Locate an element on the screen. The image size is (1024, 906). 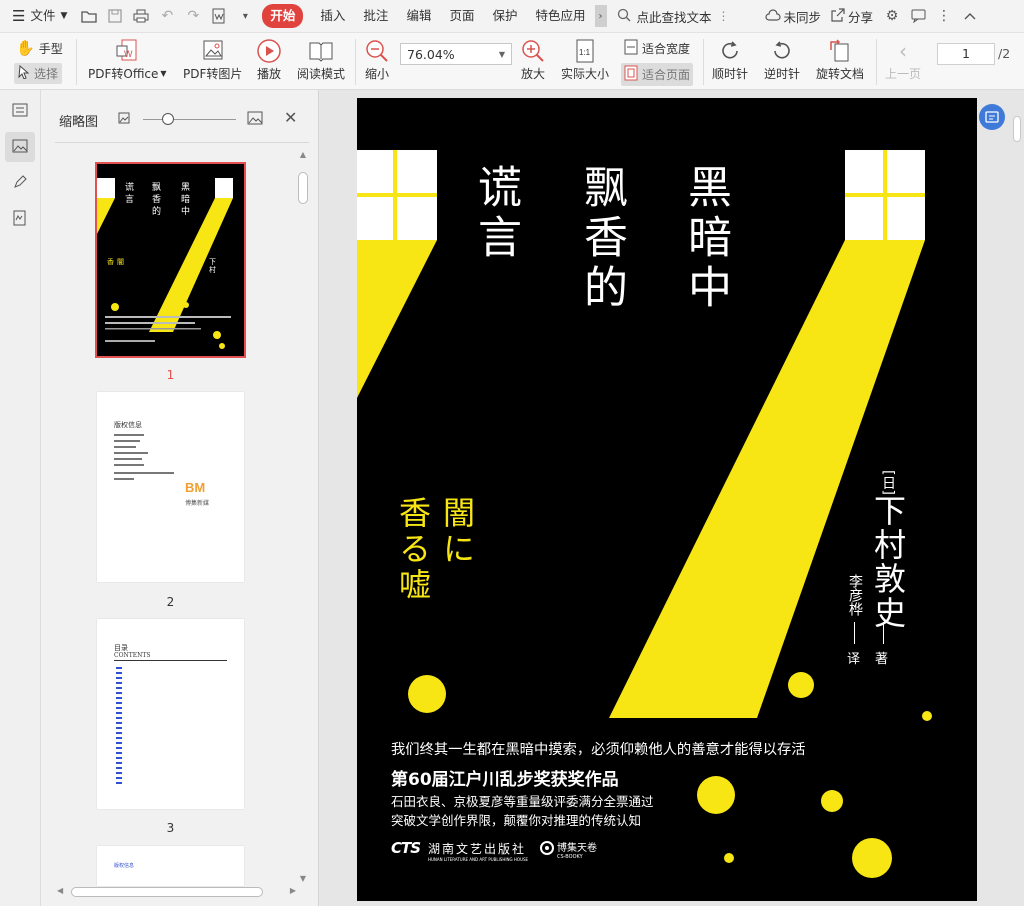
award-headline: 第60届江户川乱步奖获奖作品 is located at coordinates (505, 780).